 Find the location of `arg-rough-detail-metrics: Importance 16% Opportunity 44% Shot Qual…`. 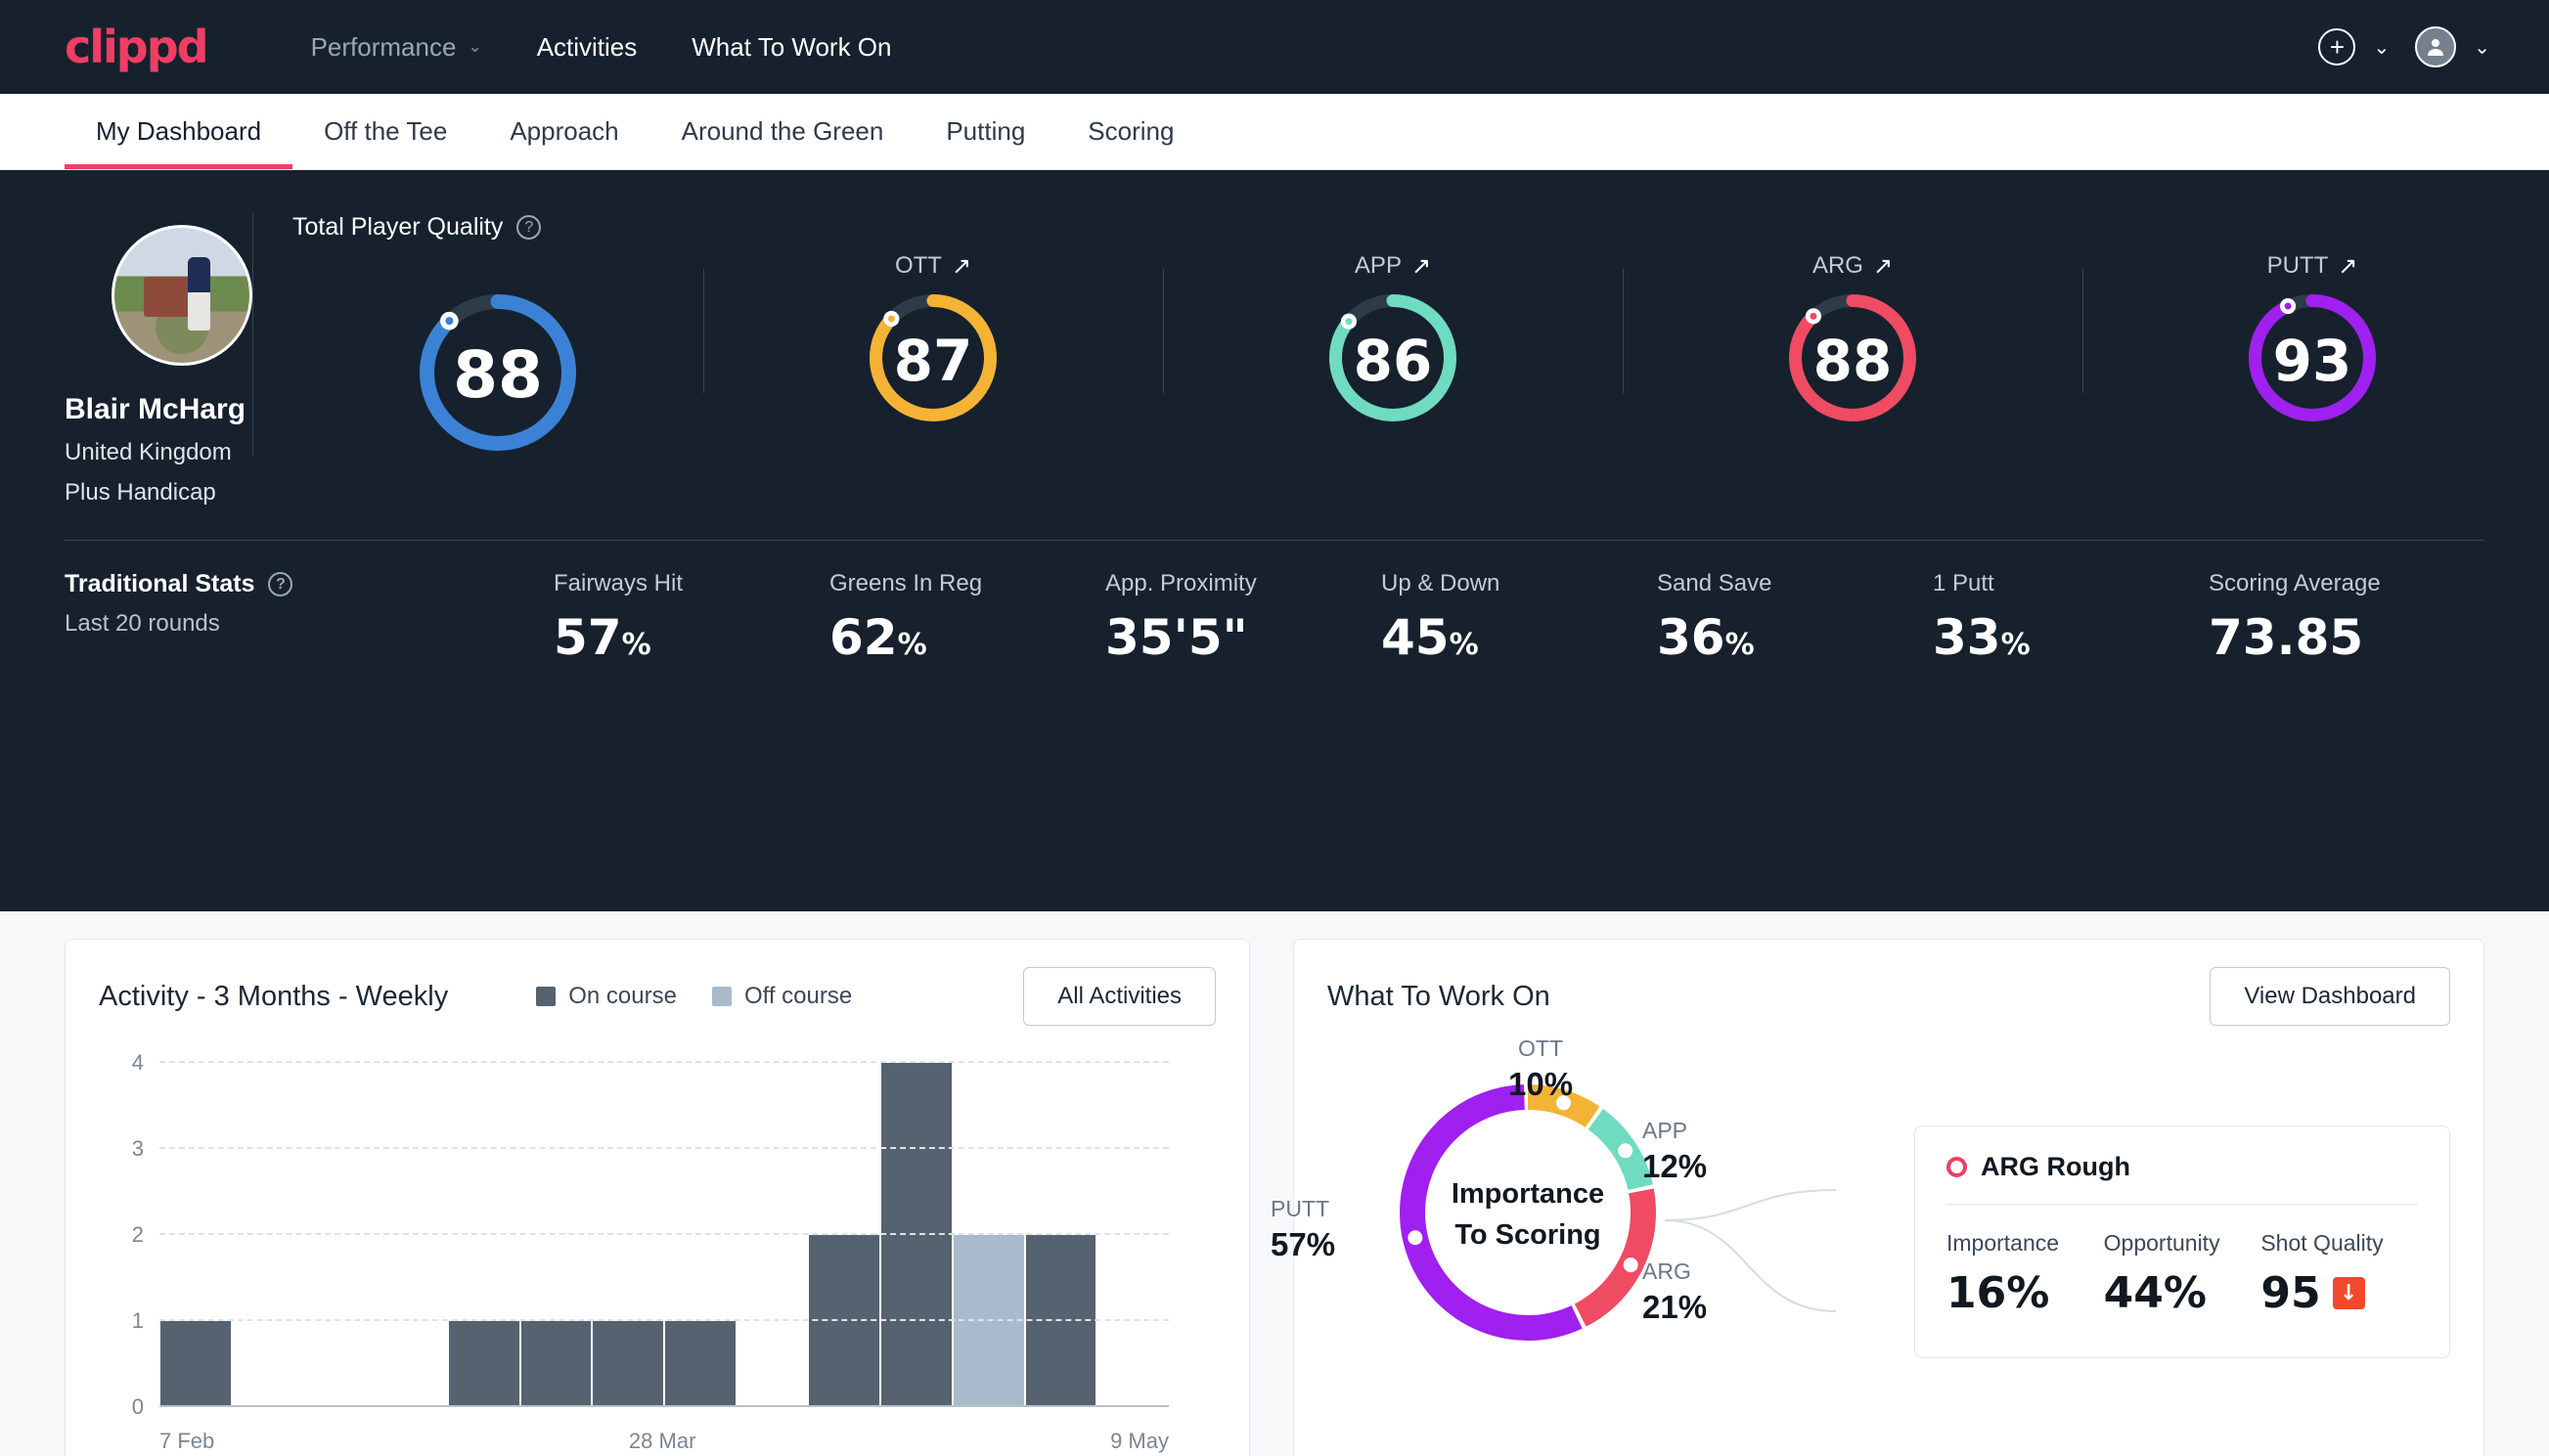

arg-rough-detail-metrics: Importance 16% Opportunity 44% Shot Qual… is located at coordinates (2182, 1274).